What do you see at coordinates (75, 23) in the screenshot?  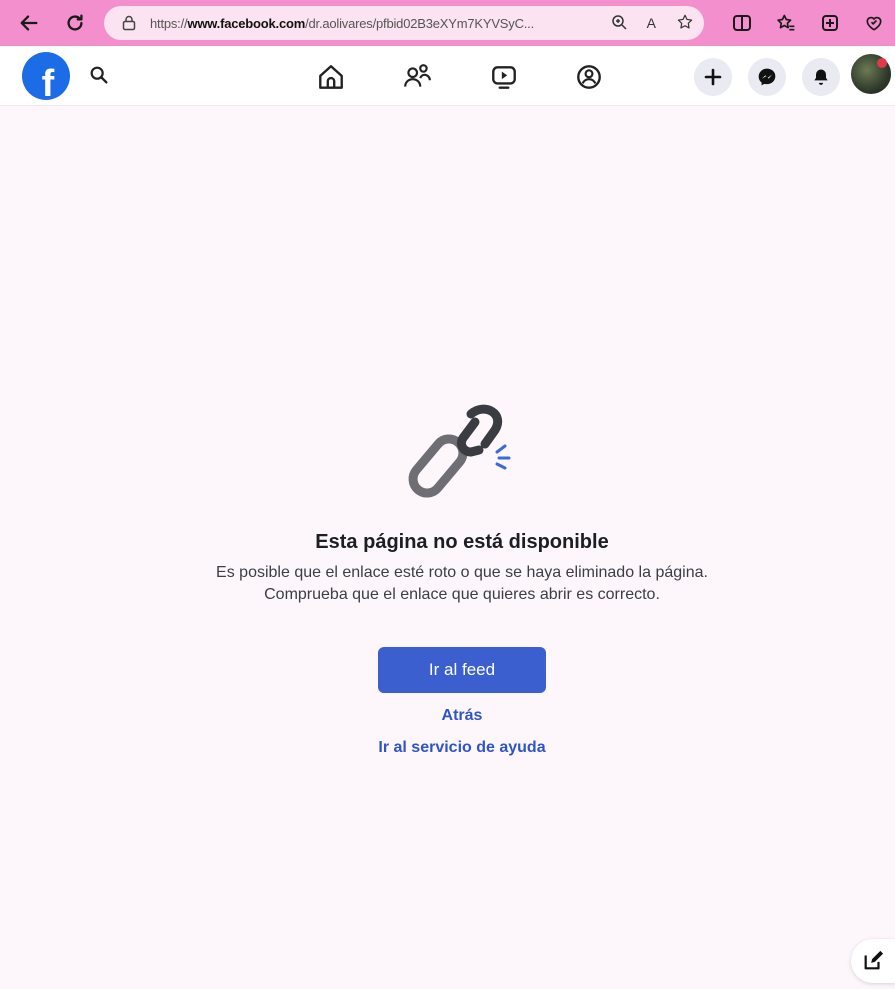 I see `reload-icon` at bounding box center [75, 23].